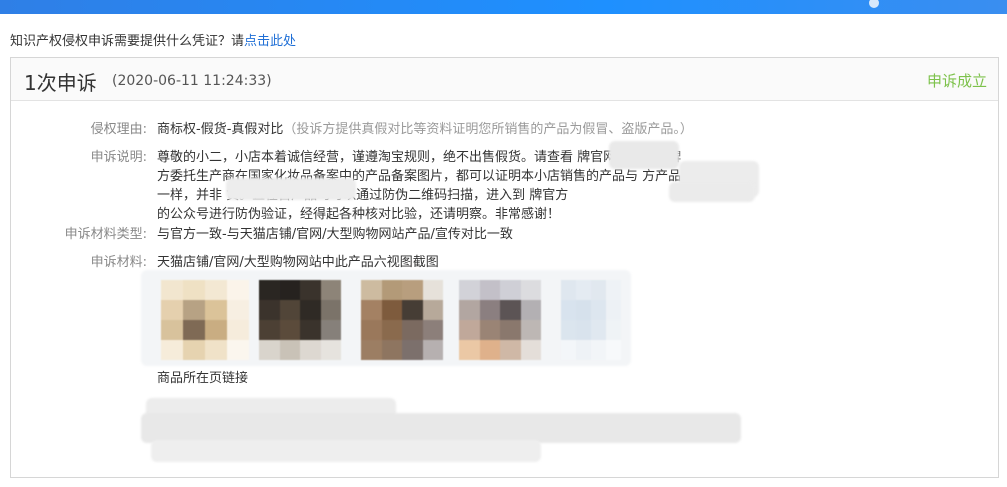 This screenshot has width=1007, height=487. What do you see at coordinates (874, 4) in the screenshot?
I see `banner-icon` at bounding box center [874, 4].